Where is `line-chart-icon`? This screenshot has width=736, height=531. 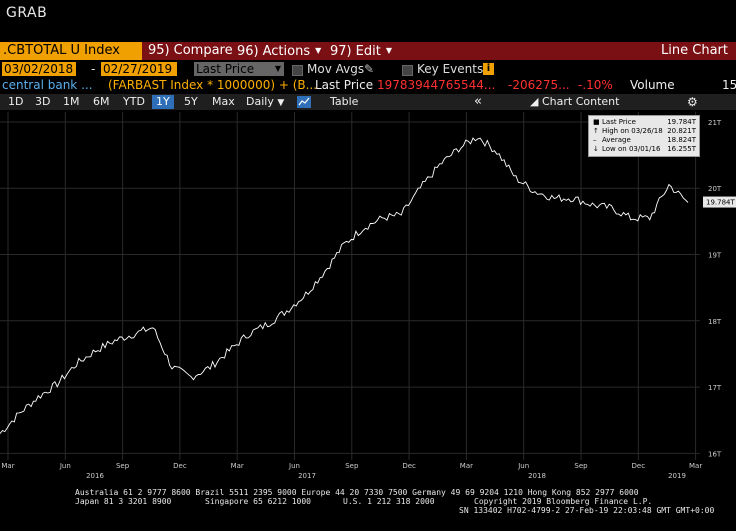
line-chart-icon is located at coordinates (304, 102).